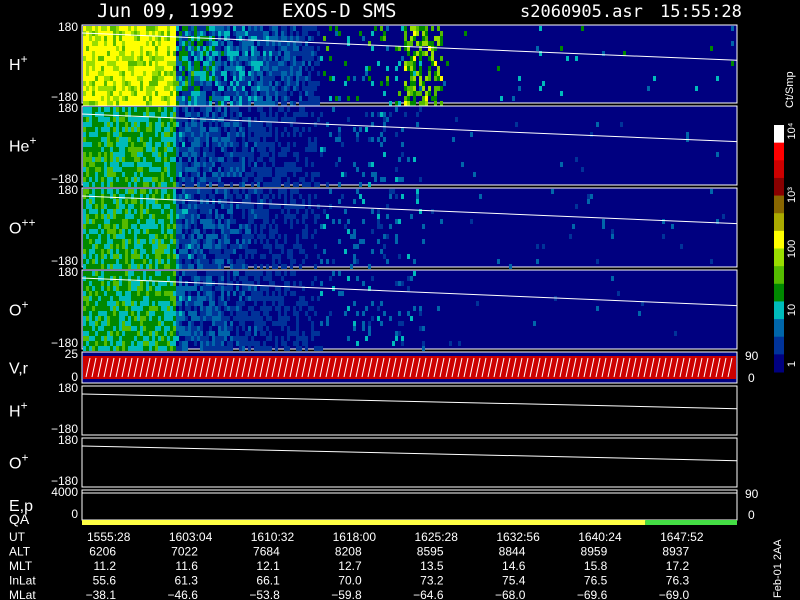 The height and width of the screenshot is (600, 800). What do you see at coordinates (105, 566) in the screenshot?
I see `ephemeris-value: 11.2` at bounding box center [105, 566].